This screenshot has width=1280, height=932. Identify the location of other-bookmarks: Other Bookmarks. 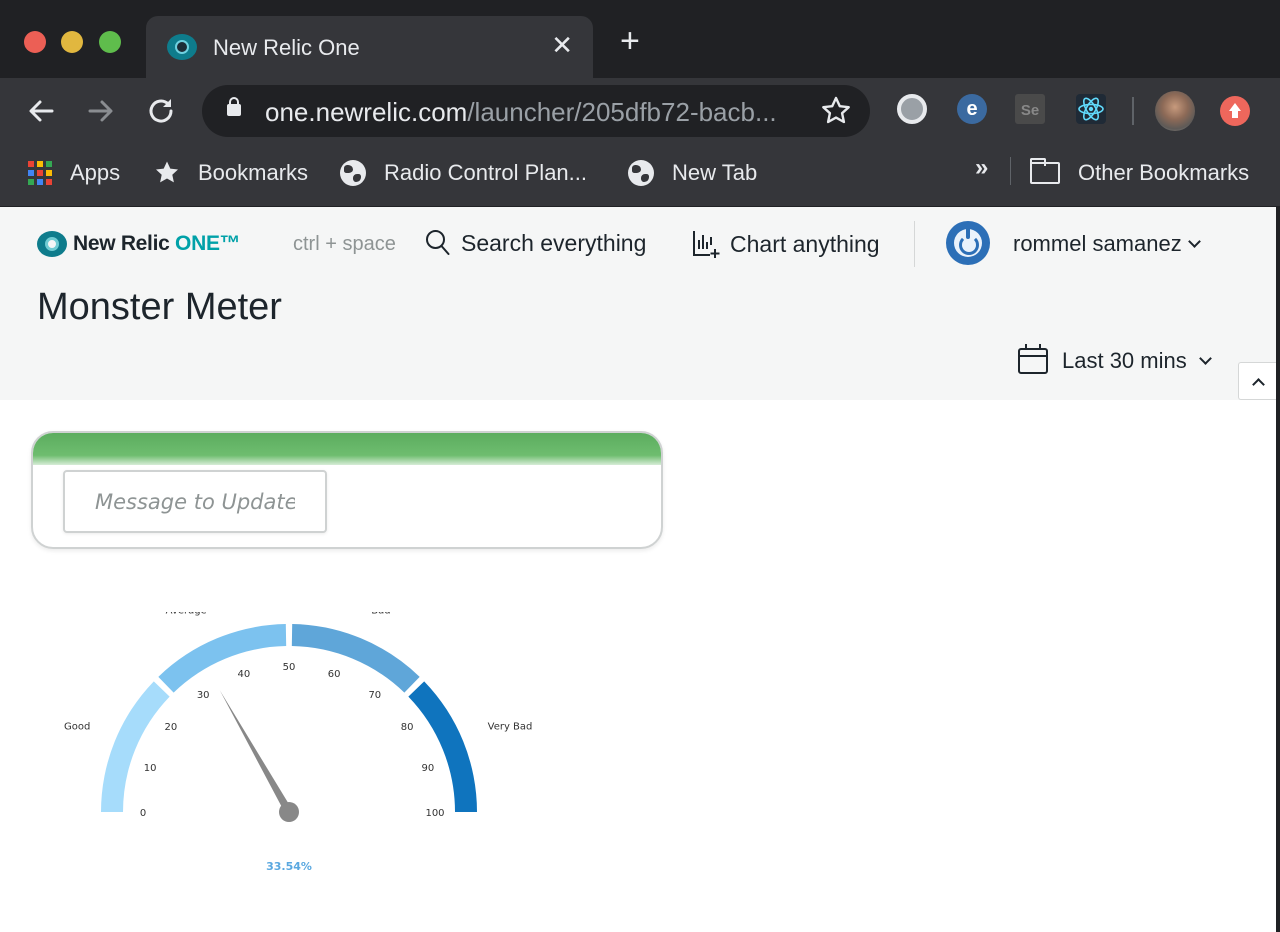
(1139, 173).